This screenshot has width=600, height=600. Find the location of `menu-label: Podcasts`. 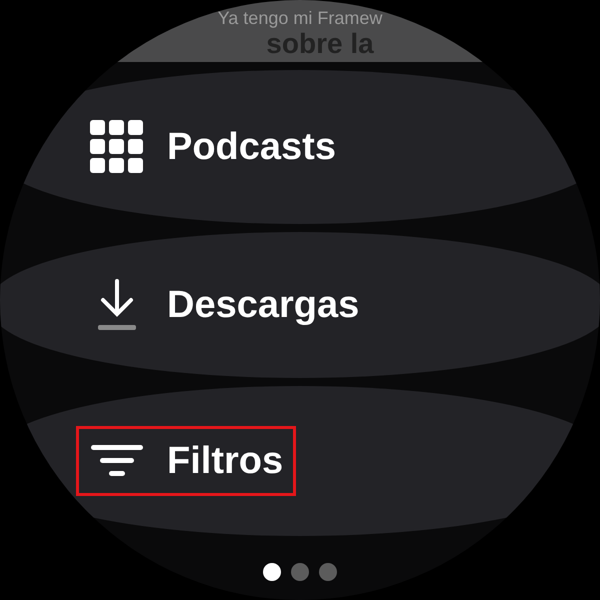

menu-label: Podcasts is located at coordinates (251, 147).